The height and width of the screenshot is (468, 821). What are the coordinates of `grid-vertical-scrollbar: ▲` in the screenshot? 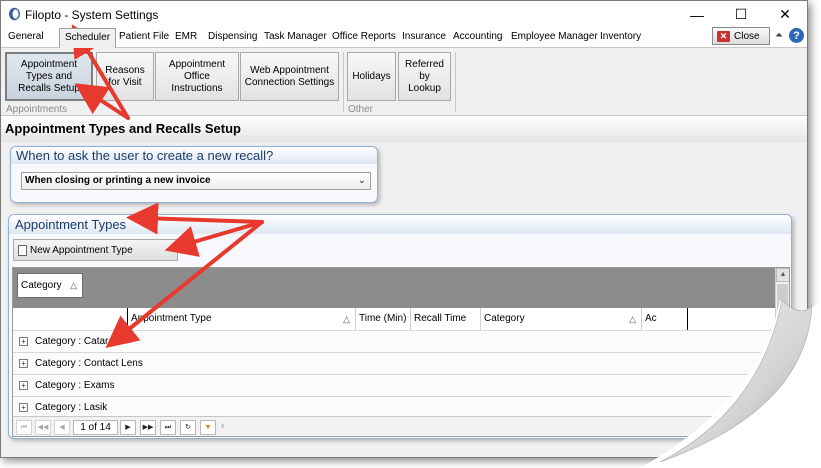 It's located at (782, 352).